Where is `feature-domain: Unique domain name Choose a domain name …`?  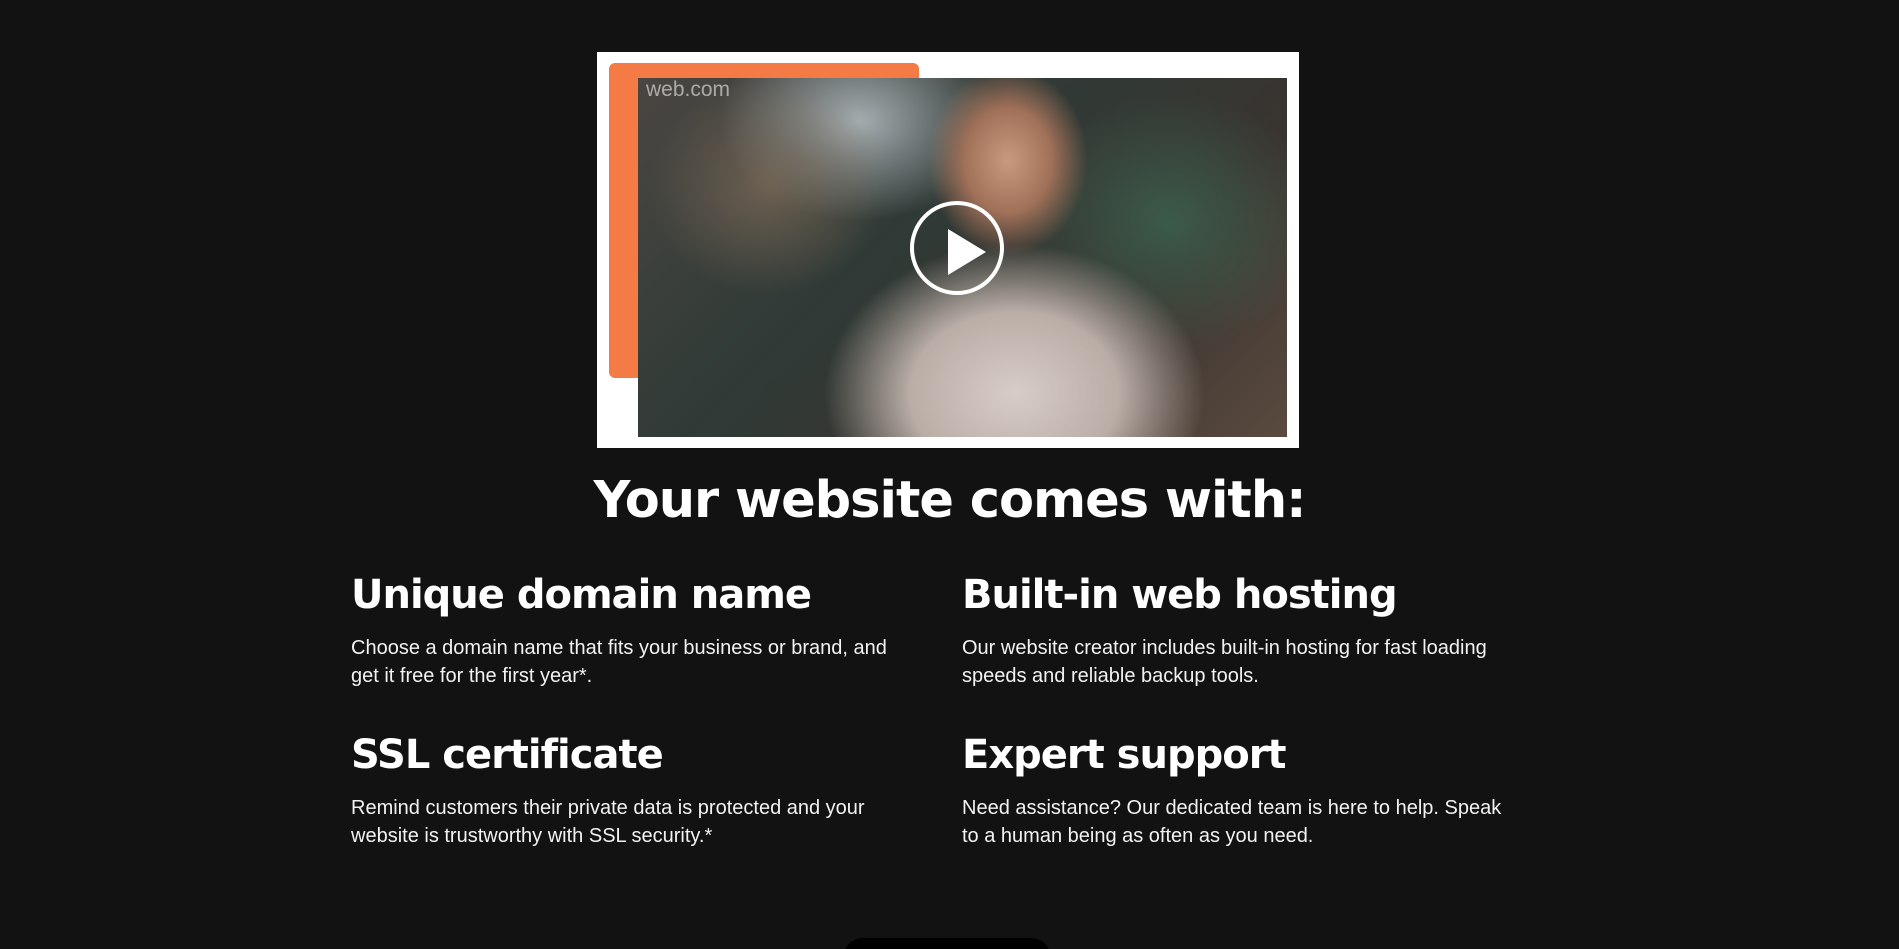
feature-domain: Unique domain name Choose a domain name … is located at coordinates (641, 629).